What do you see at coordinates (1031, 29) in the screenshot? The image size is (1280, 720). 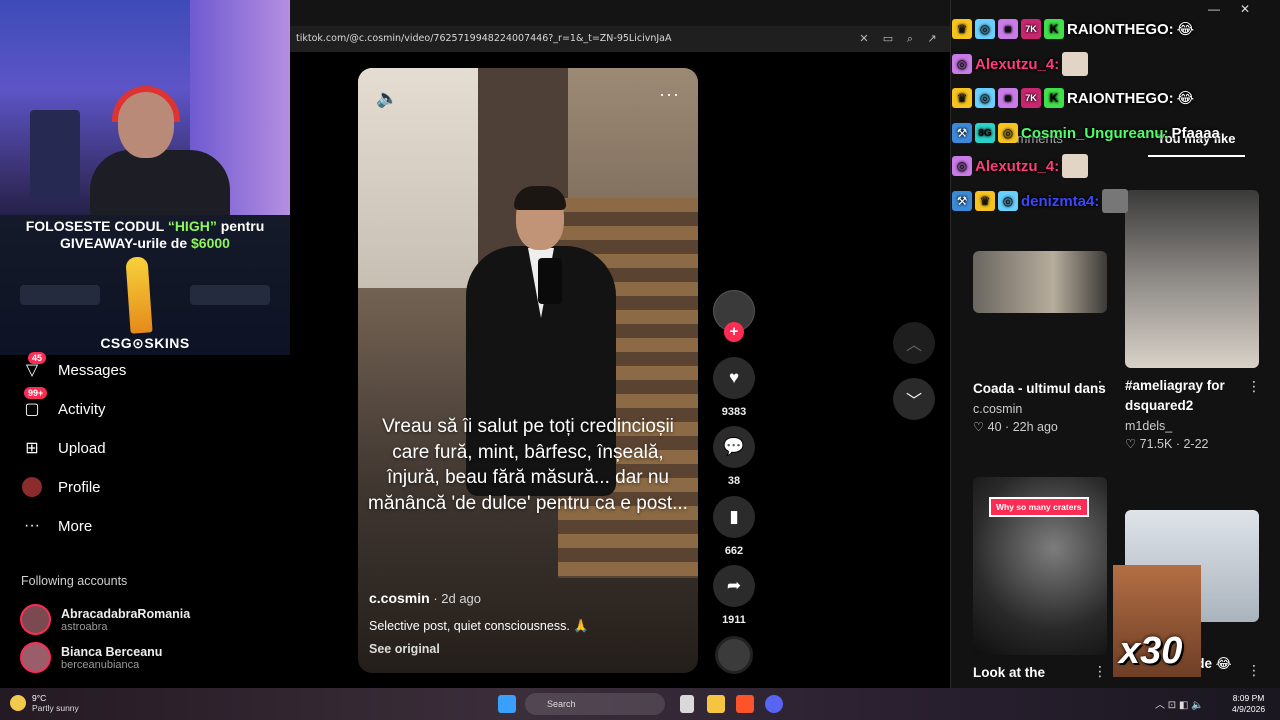 I see `sub-badge-icon: 7K` at bounding box center [1031, 29].